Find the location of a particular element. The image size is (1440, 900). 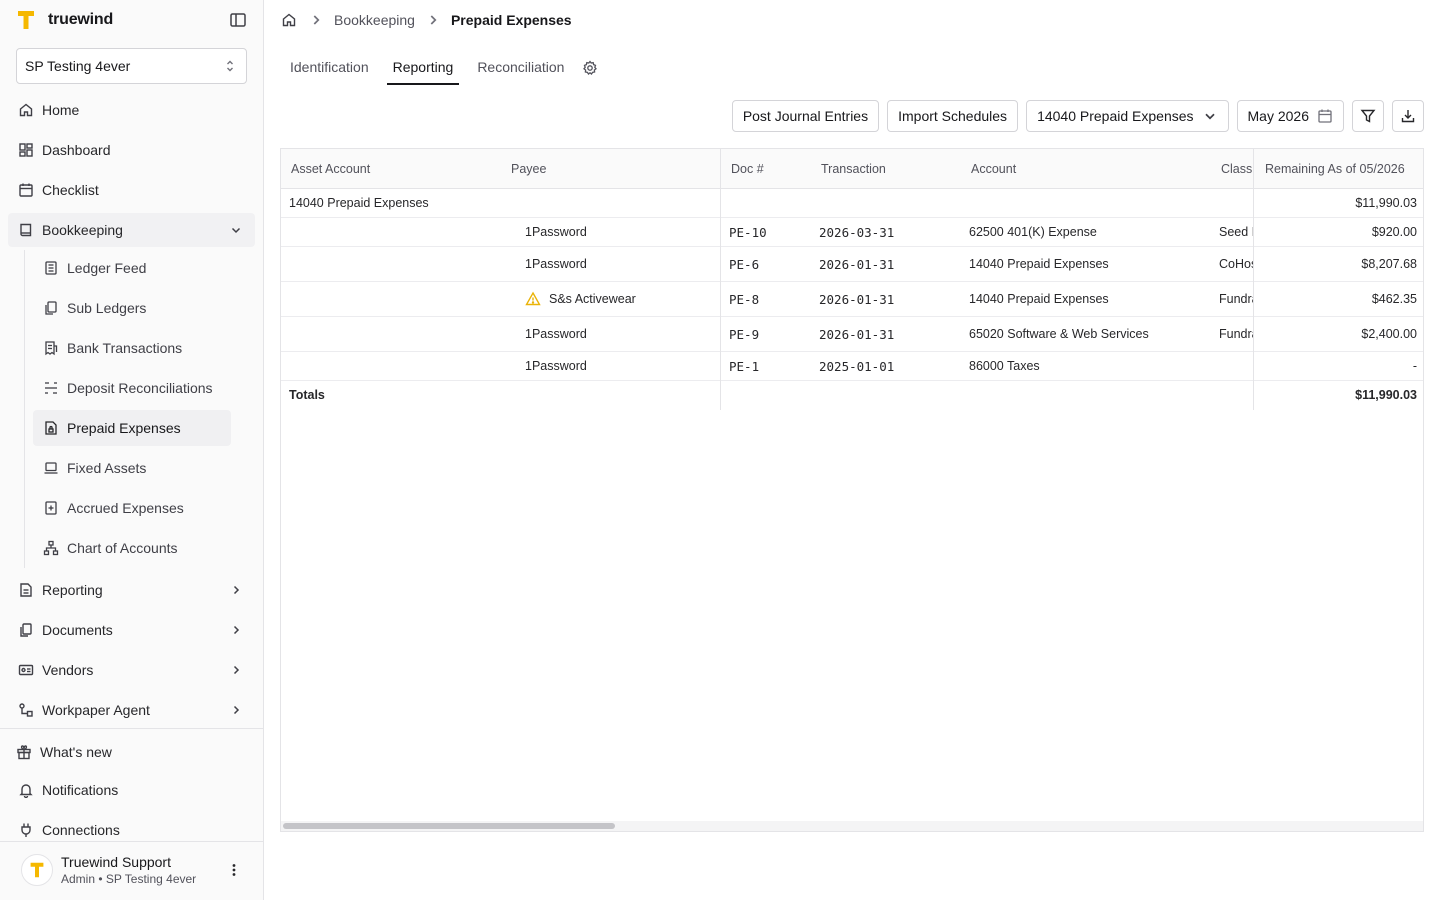

avatar is located at coordinates (37, 870).